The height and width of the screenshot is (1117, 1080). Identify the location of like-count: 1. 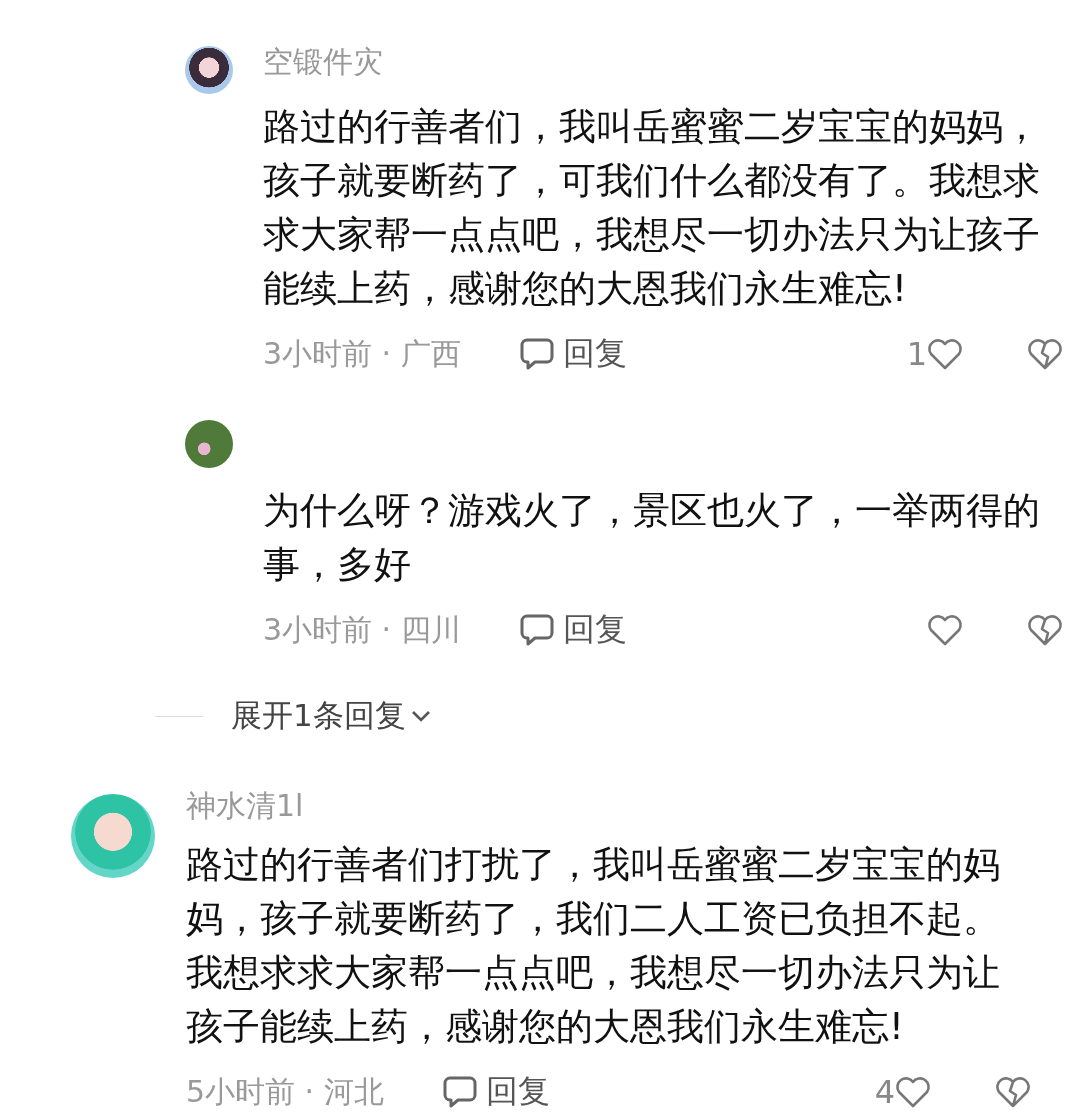
(916, 354).